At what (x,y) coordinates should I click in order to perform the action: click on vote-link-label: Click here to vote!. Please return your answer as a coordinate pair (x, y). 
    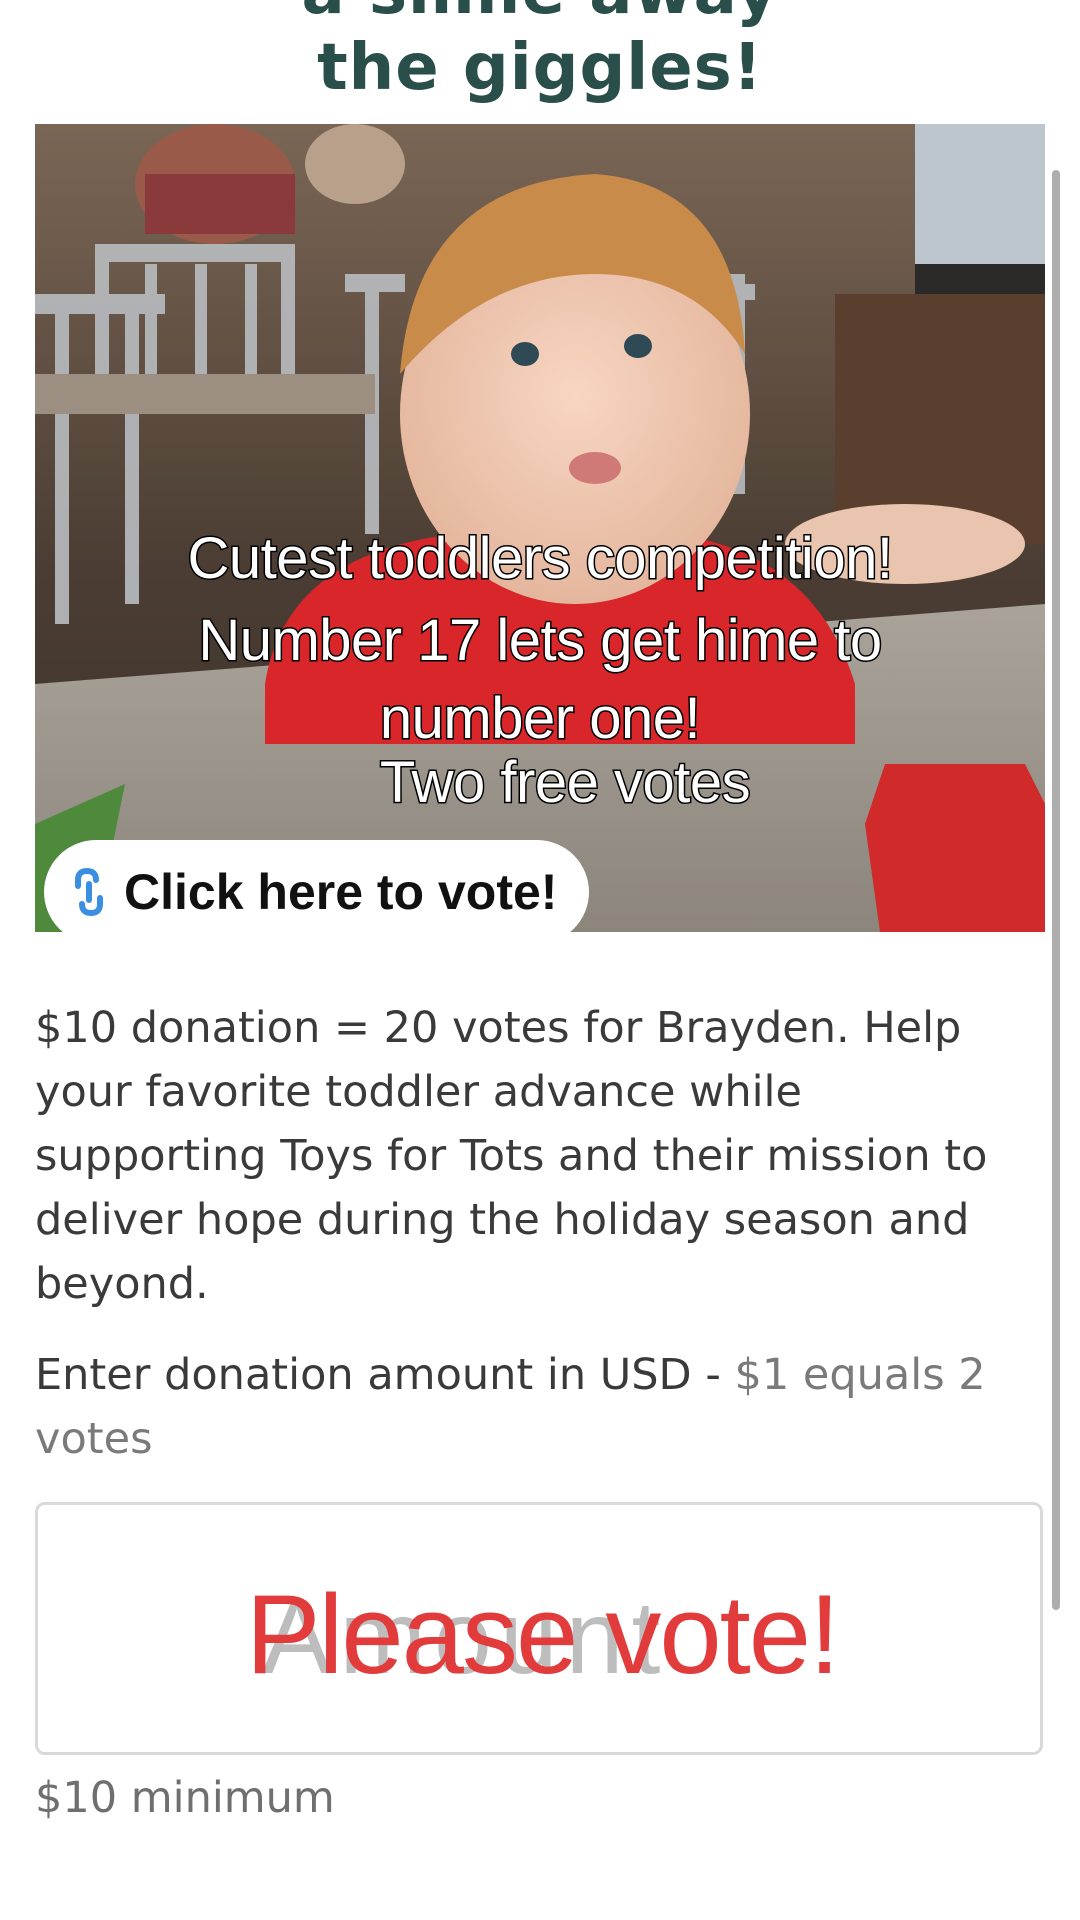
    Looking at the image, I should click on (341, 892).